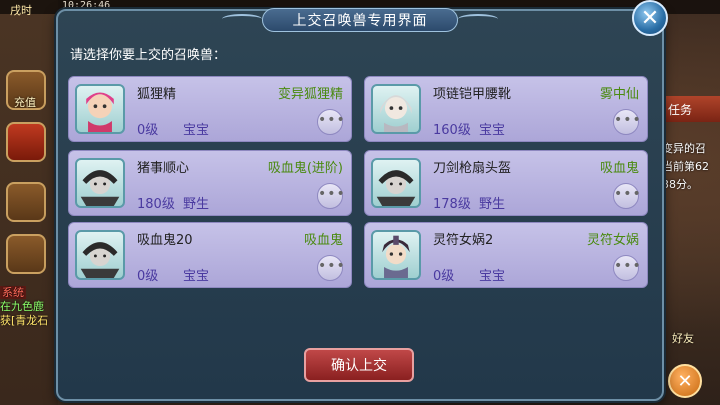 Image resolution: width=720 pixels, height=405 pixels. What do you see at coordinates (310, 94) in the screenshot?
I see `pet-type: 变异狐狸精` at bounding box center [310, 94].